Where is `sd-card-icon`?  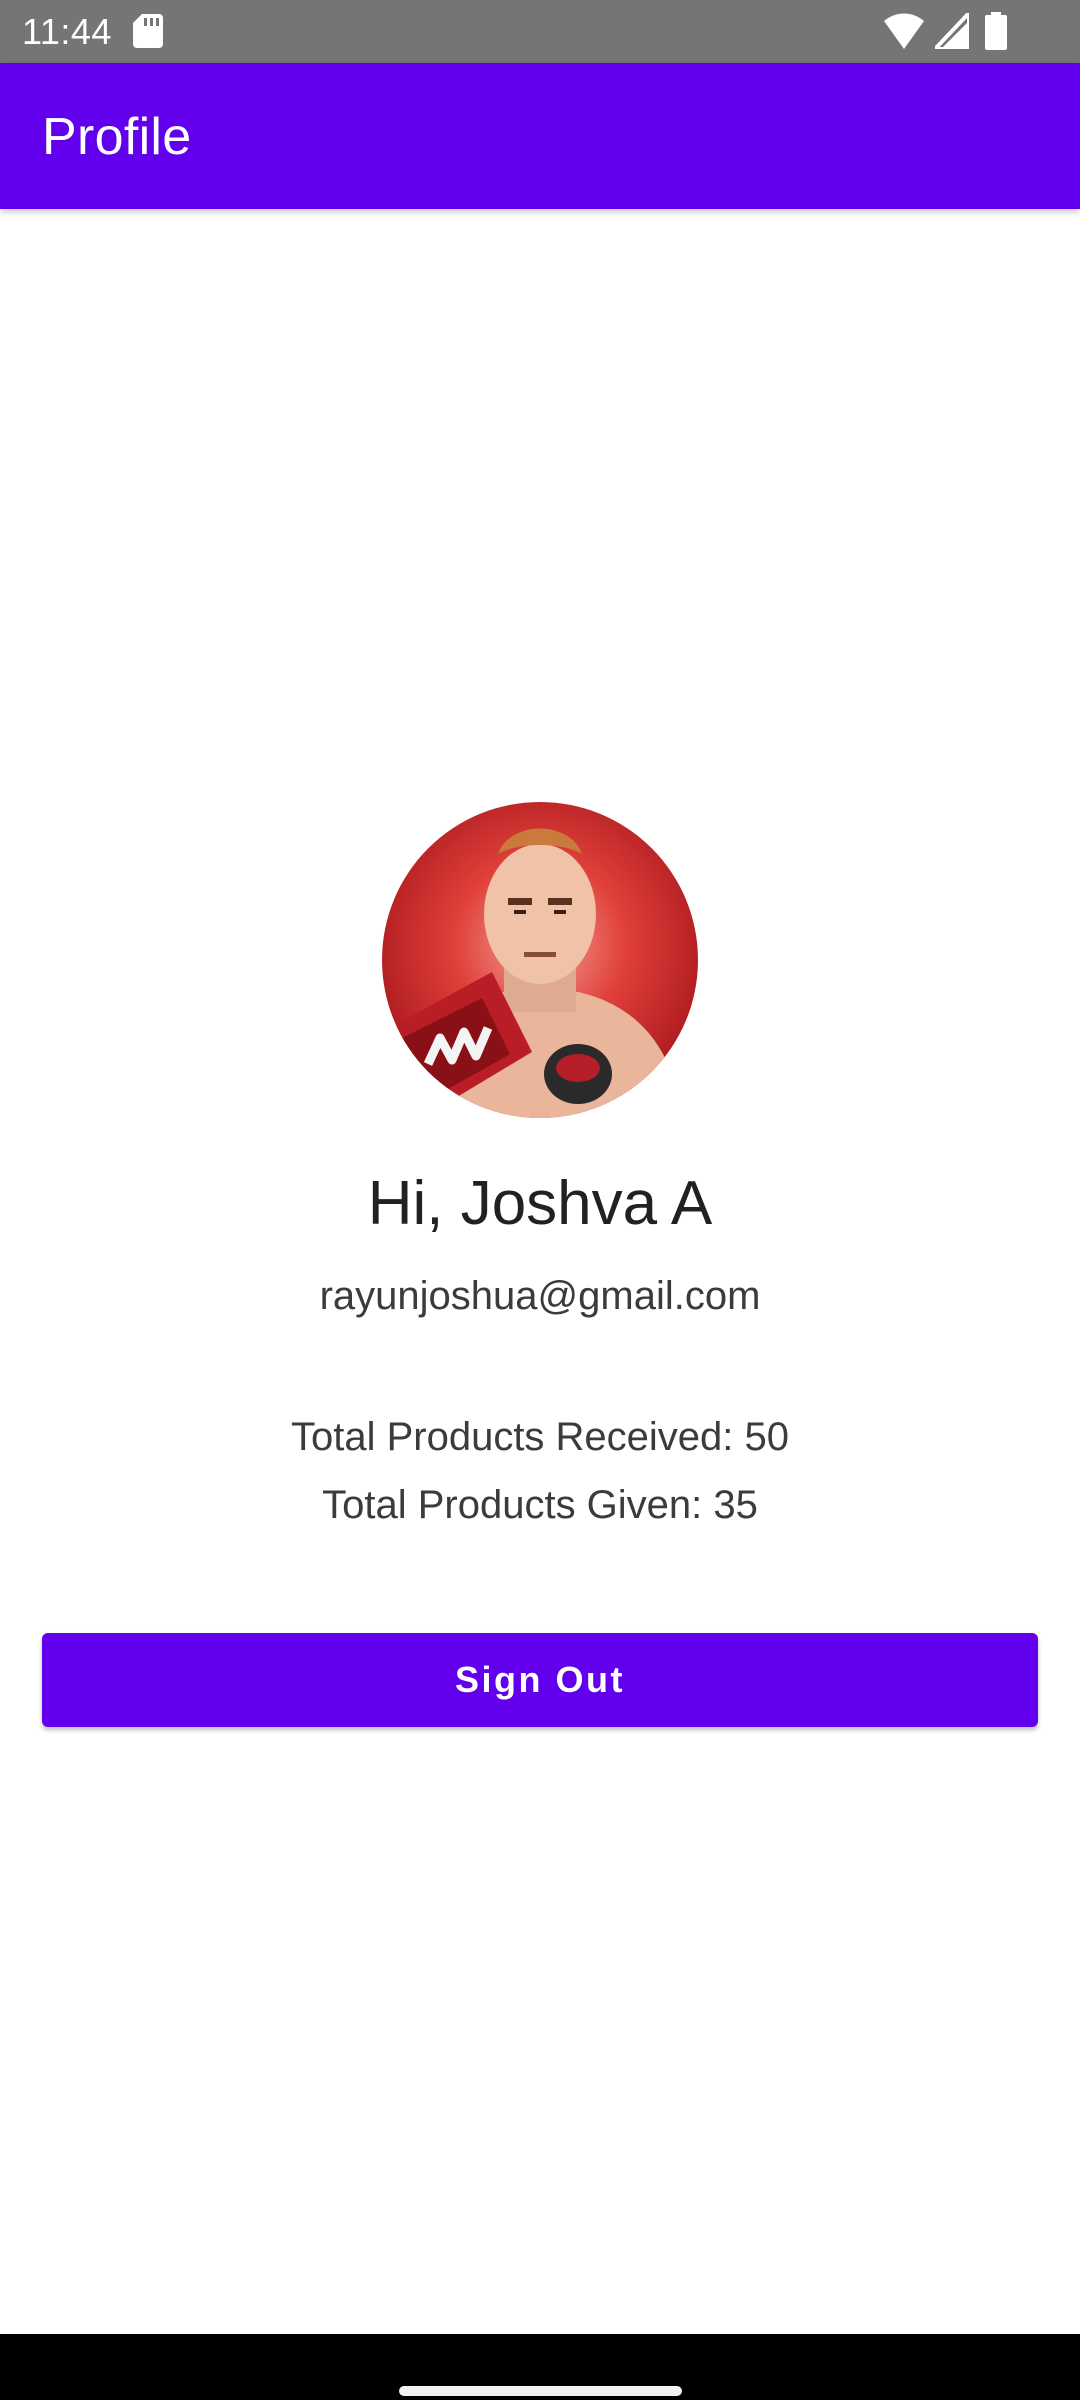 sd-card-icon is located at coordinates (148, 31).